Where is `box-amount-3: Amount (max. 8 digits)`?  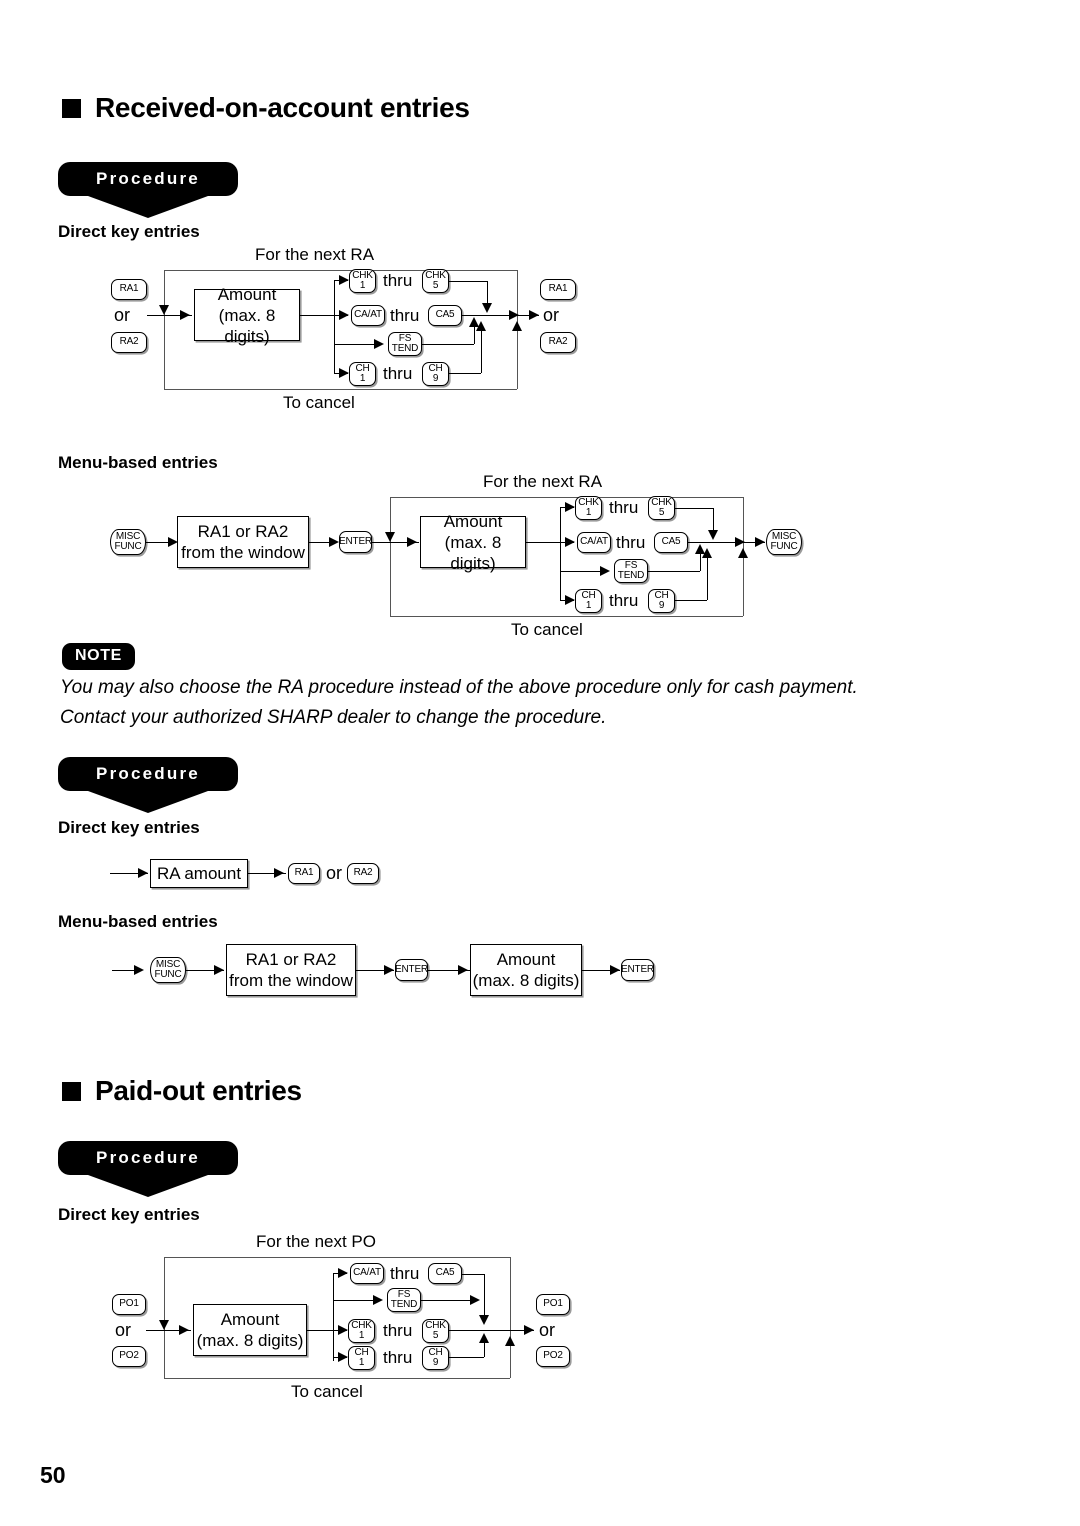
box-amount-3: Amount (max. 8 digits) is located at coordinates (250, 1330).